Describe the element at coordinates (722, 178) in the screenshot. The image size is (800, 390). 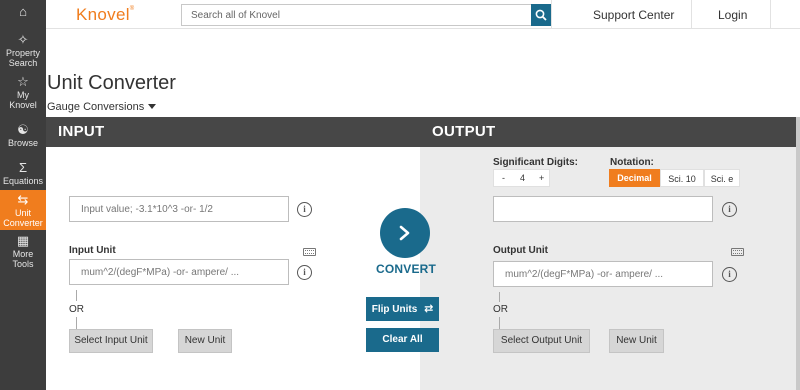
I see `notation-scie-button: Sci. e` at that location.